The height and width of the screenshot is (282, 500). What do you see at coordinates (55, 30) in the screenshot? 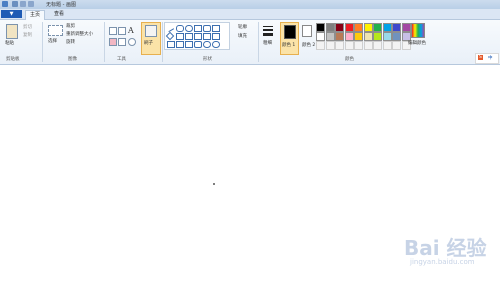
I see `select-icon` at bounding box center [55, 30].